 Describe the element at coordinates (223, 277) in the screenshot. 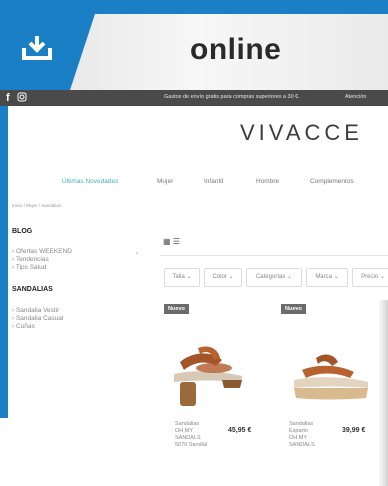

I see `filter-color: Color ⌄` at that location.